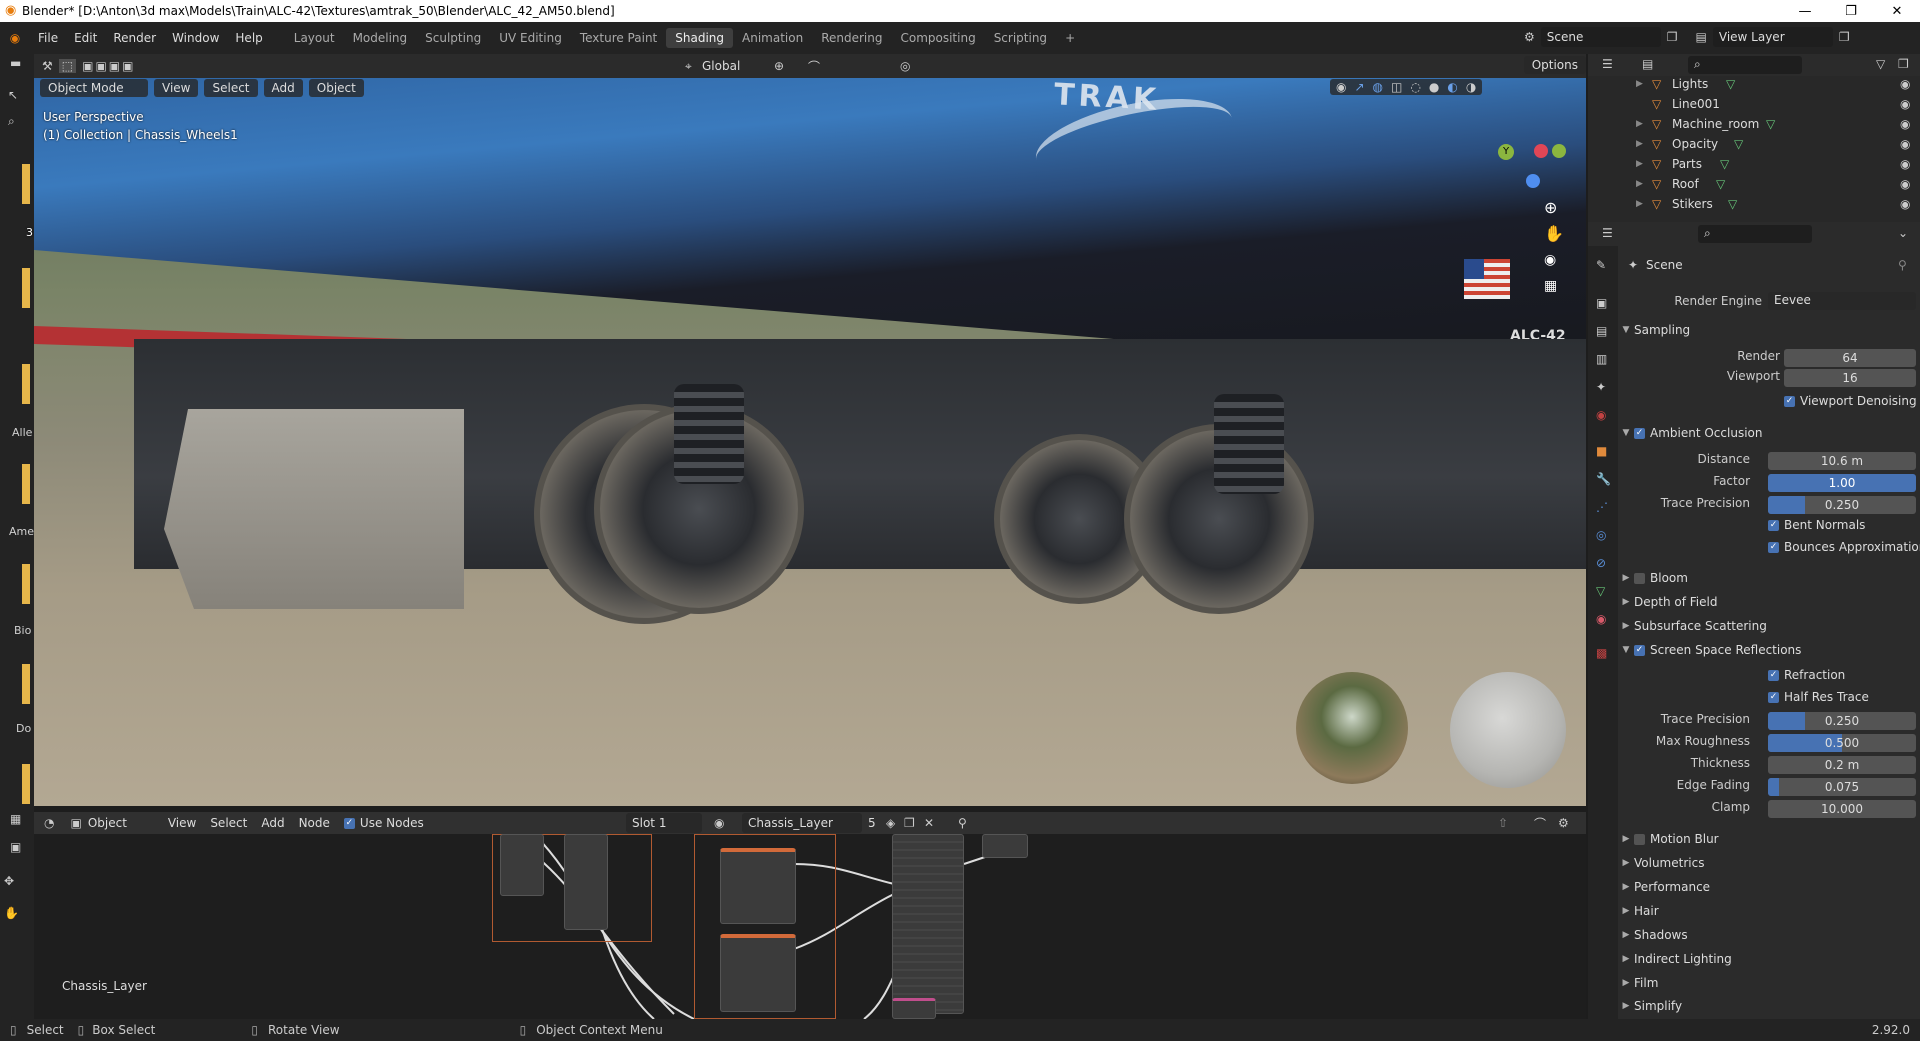 The width and height of the screenshot is (1920, 1041). Describe the element at coordinates (231, 88) in the screenshot. I see `menu-select: Select` at that location.